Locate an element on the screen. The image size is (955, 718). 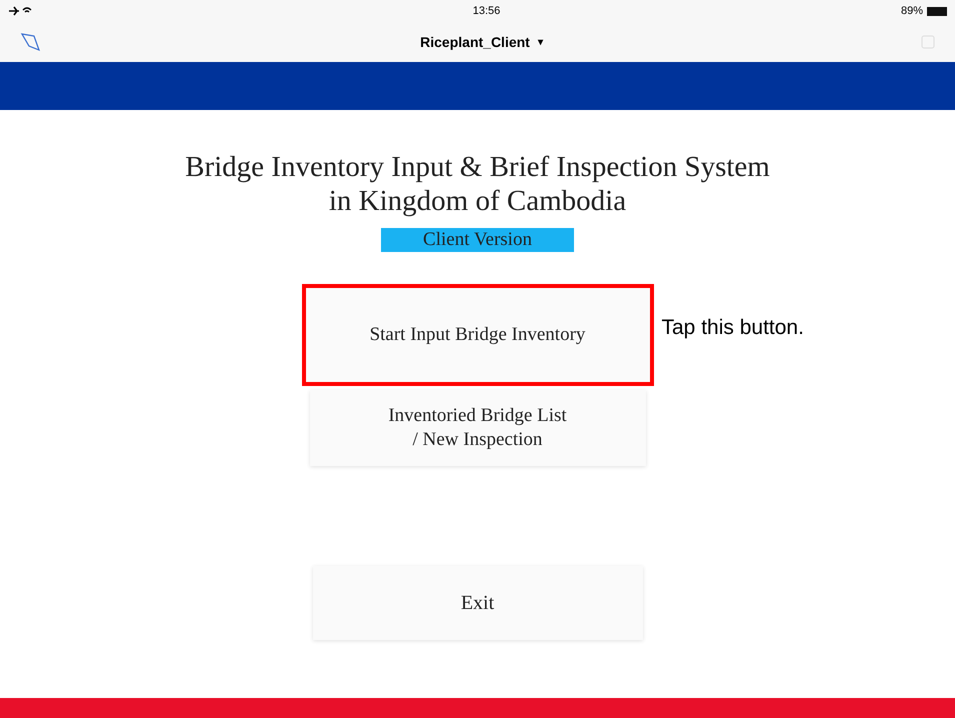
map-icon is located at coordinates (31, 42).